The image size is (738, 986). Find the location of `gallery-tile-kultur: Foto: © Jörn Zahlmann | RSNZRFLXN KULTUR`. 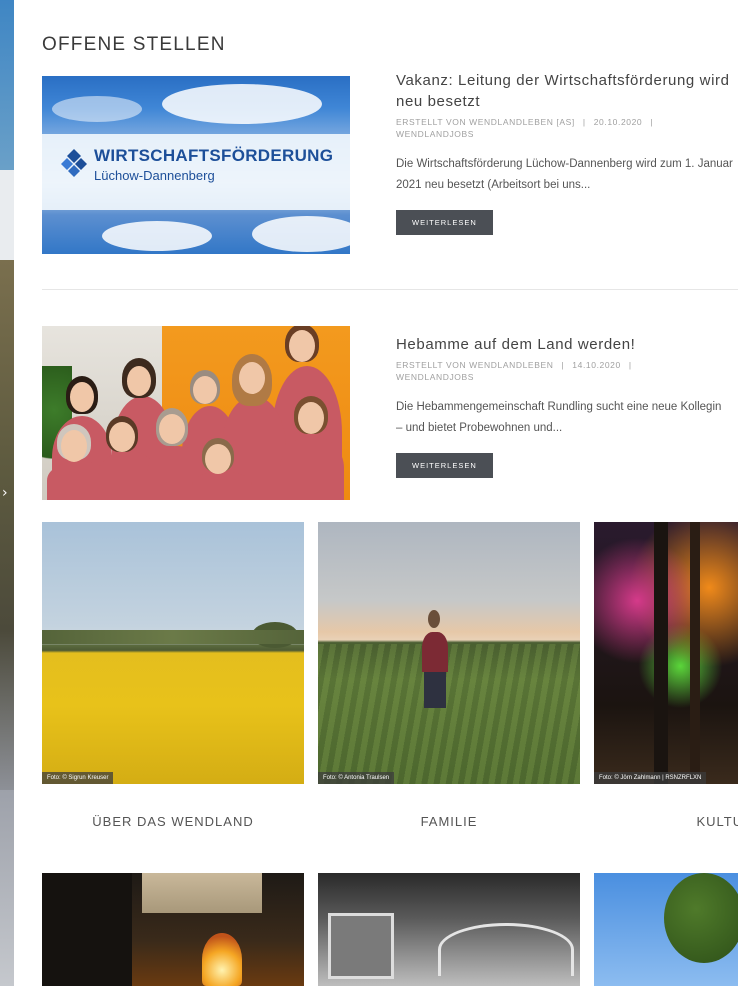

gallery-tile-kultur: Foto: © Jörn Zahlmann | RSNZRFLXN KULTUR is located at coordinates (666, 677).